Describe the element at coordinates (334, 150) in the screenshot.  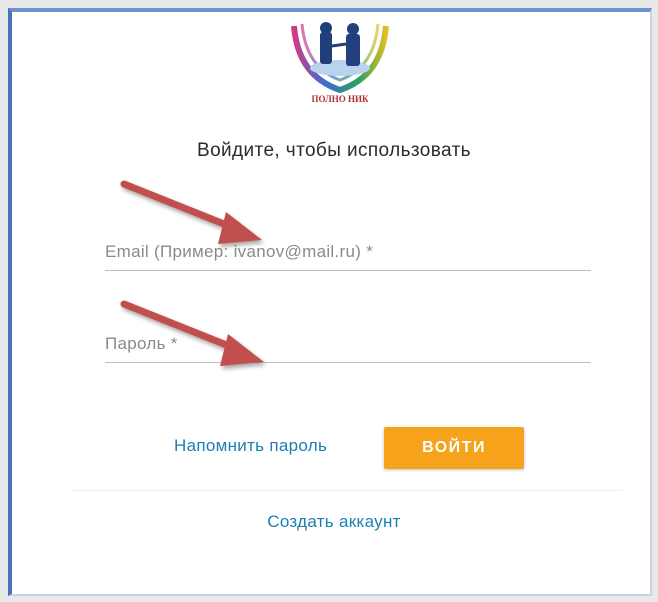
I see `login-heading: Войдите, чтобы использовать` at that location.